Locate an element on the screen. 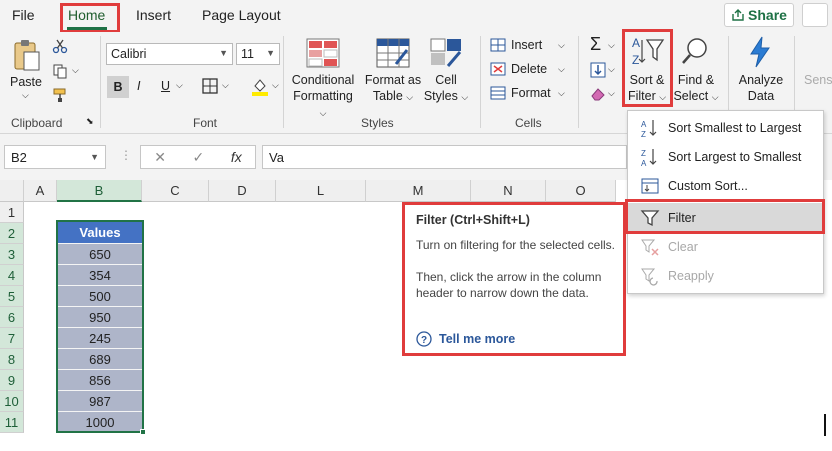 This screenshot has width=832, height=451. sort-ascending-icon: A Z is located at coordinates (649, 128).